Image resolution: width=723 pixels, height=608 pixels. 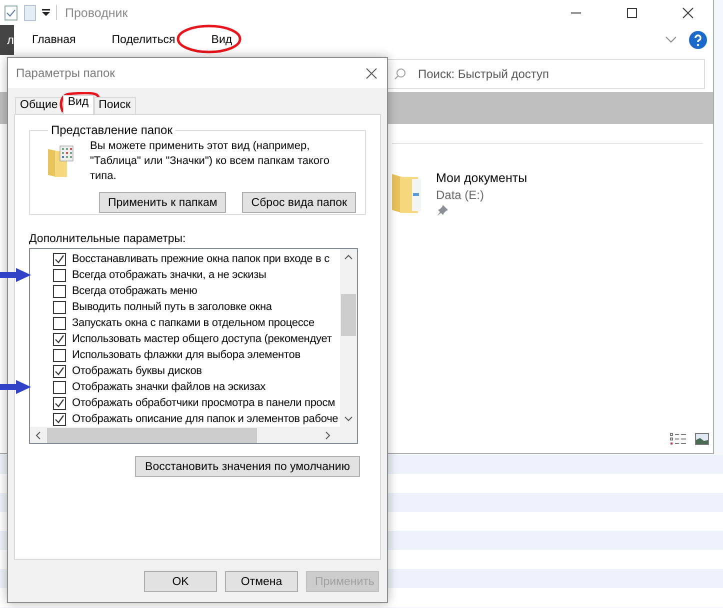 I want to click on advanced-settings-label: Дополнительные параметры:, so click(x=108, y=239).